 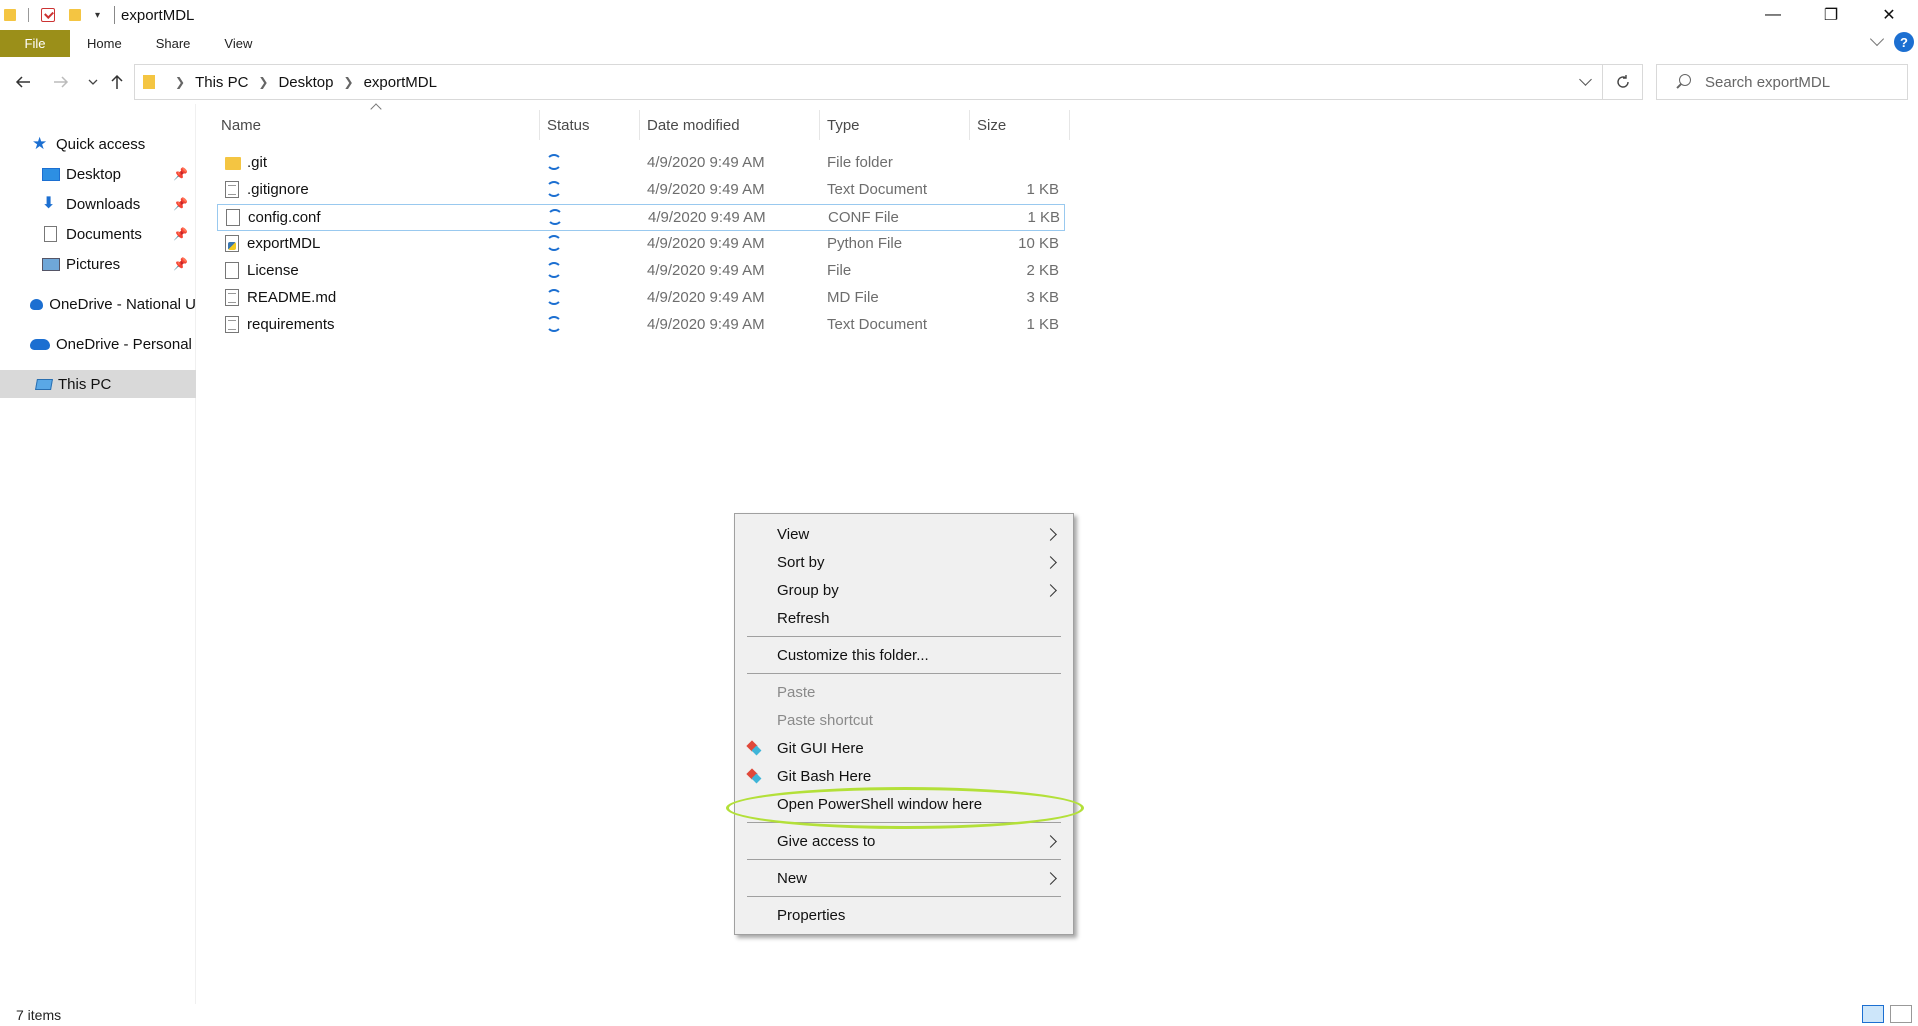 What do you see at coordinates (23, 82) in the screenshot?
I see `back-button` at bounding box center [23, 82].